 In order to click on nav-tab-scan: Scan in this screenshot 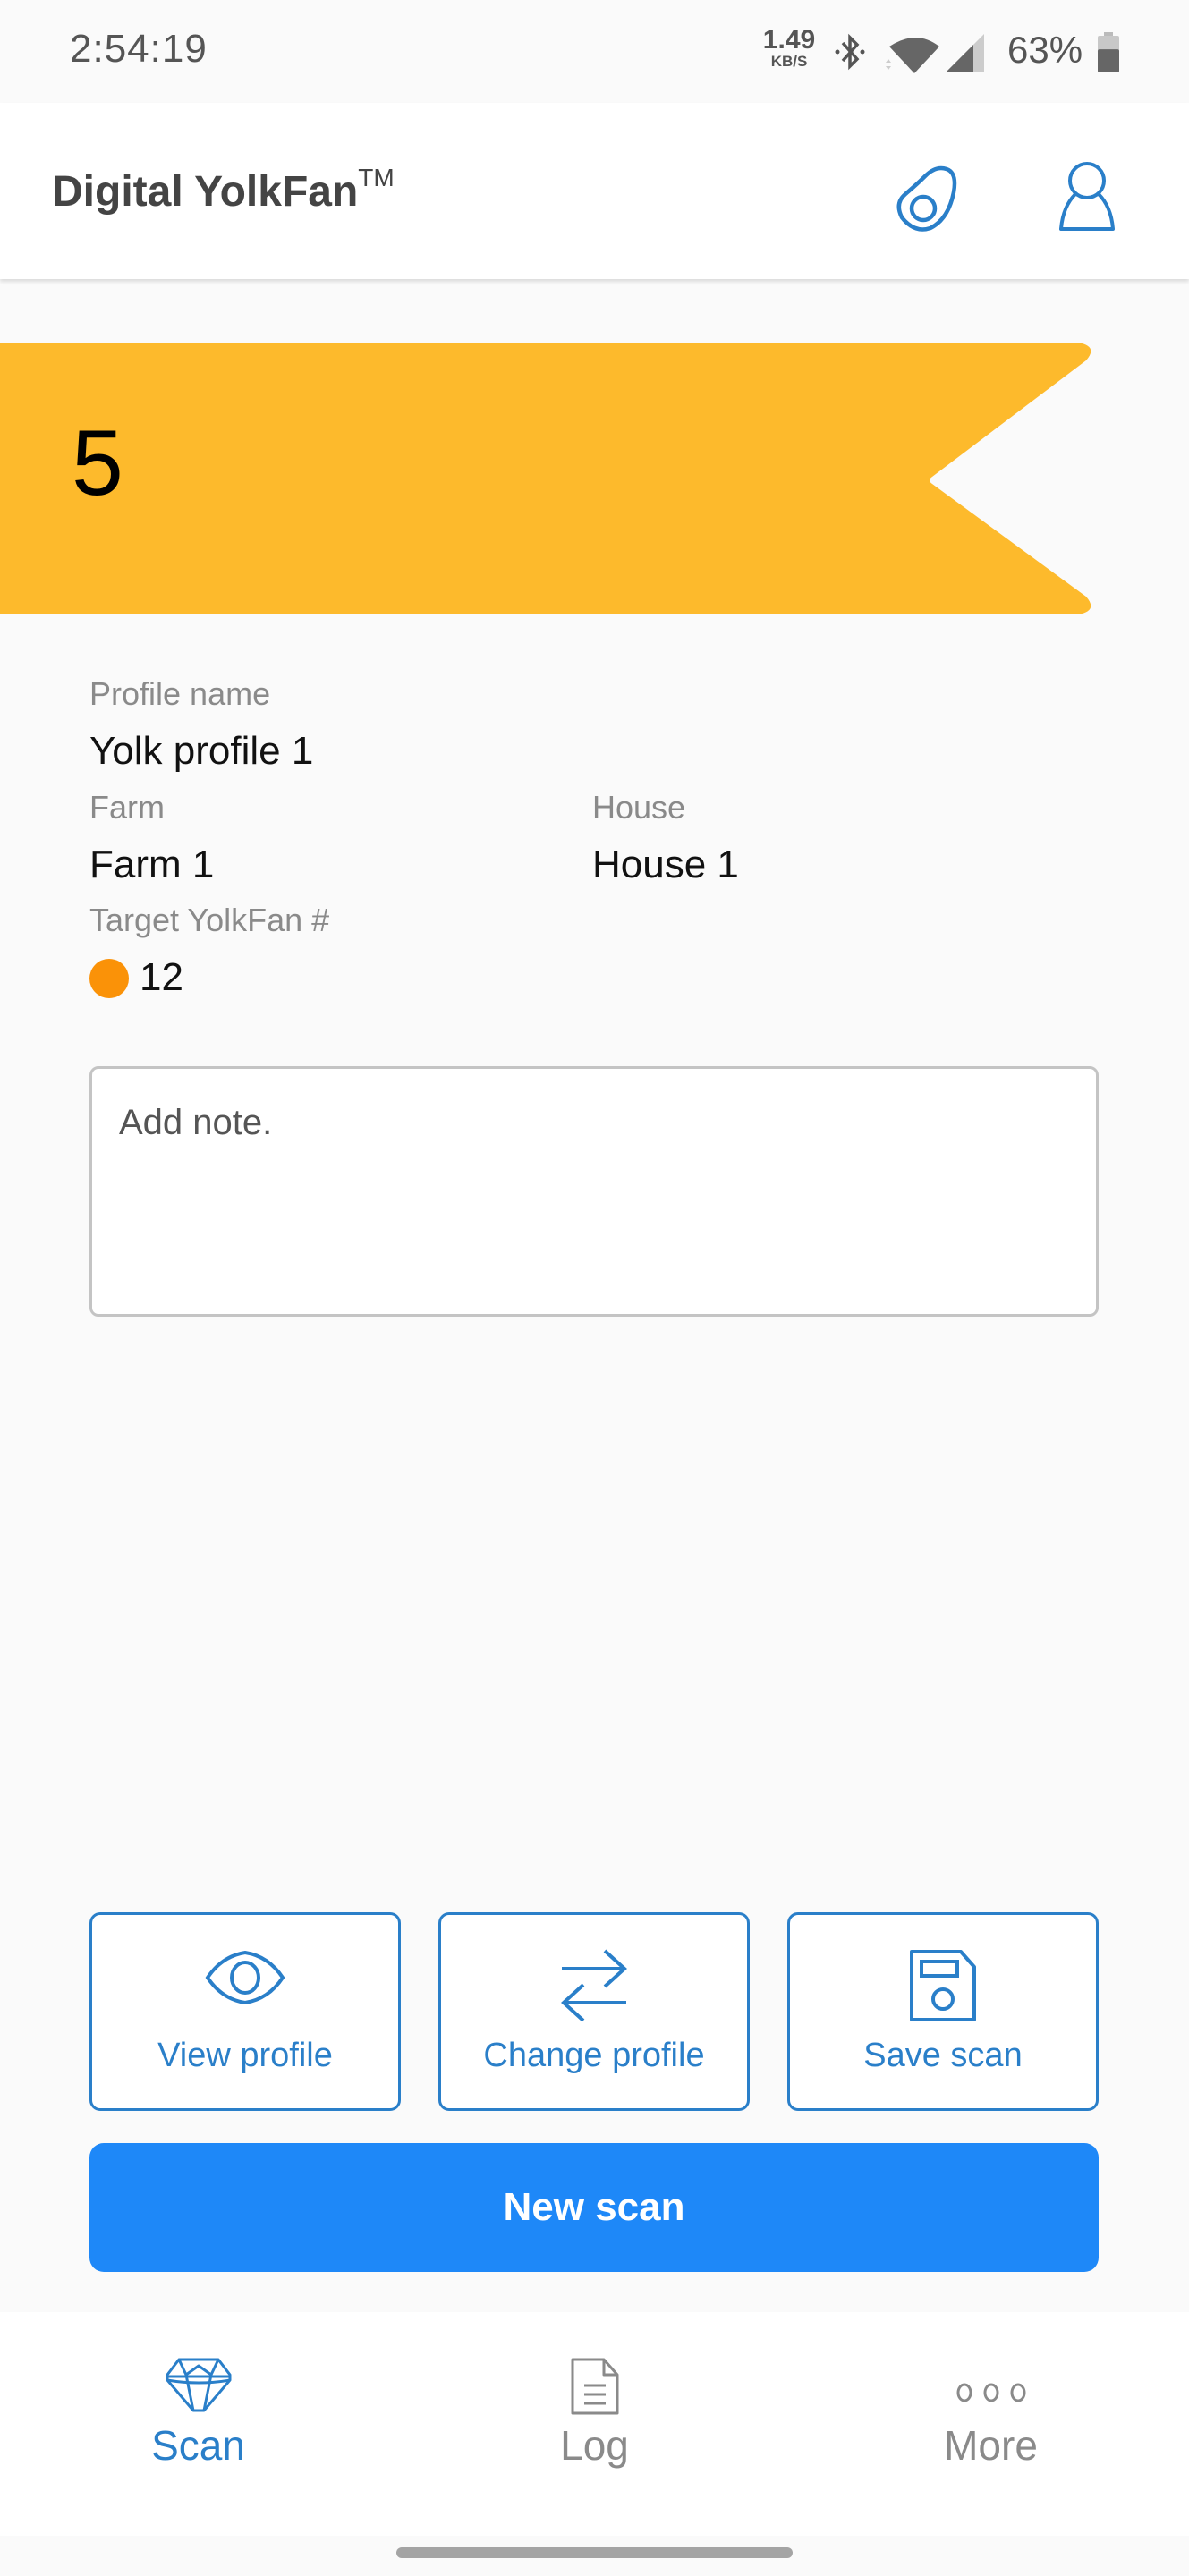, I will do `click(198, 2424)`.